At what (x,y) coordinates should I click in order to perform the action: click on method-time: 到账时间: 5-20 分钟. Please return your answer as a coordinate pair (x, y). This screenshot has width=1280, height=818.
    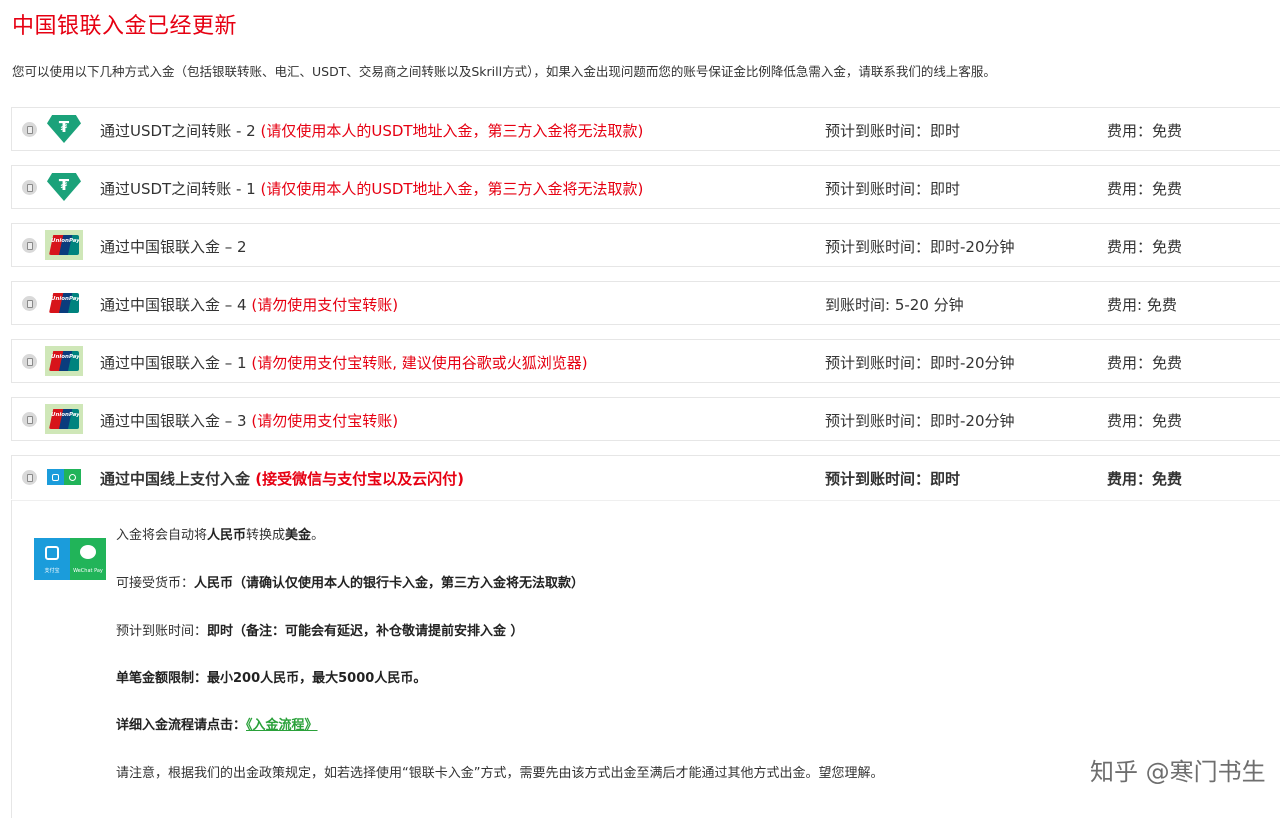
    Looking at the image, I should click on (894, 305).